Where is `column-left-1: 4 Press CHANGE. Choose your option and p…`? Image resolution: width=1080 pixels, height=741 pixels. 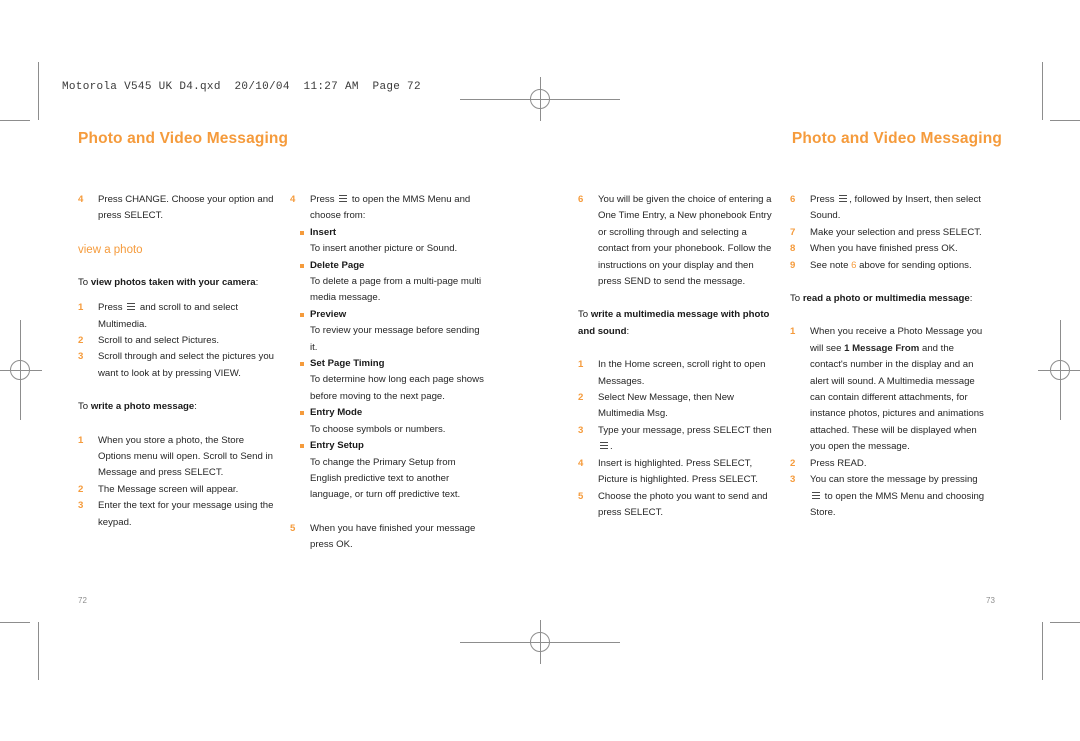 column-left-1: 4 Press CHANGE. Choose your option and p… is located at coordinates (184, 373).